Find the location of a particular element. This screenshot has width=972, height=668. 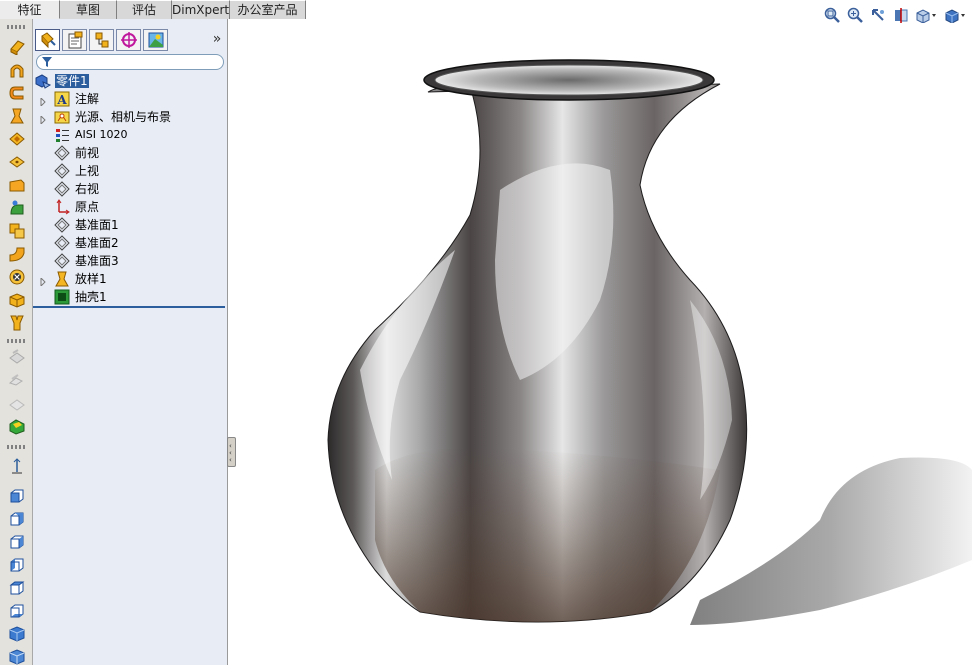

instant3d-icon is located at coordinates (17, 403).